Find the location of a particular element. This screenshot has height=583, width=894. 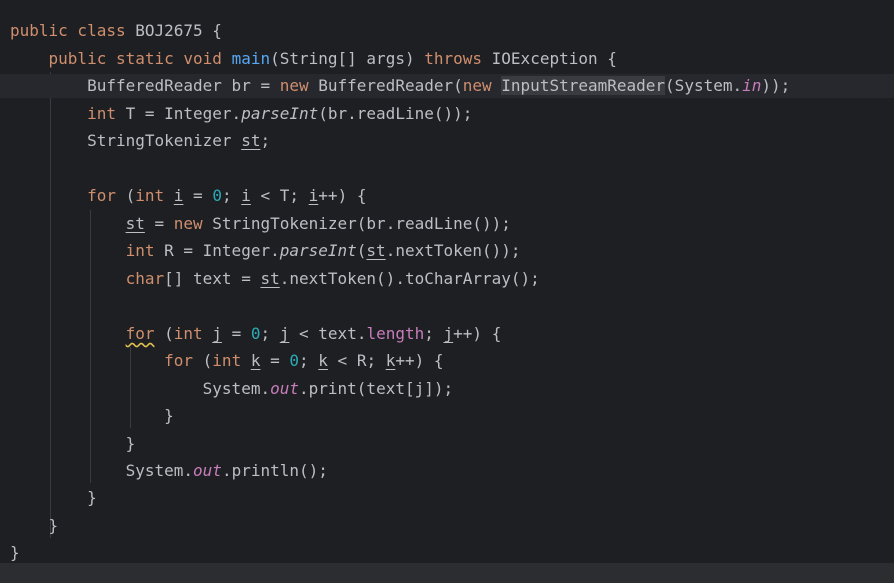

code-line-12: for (int j = 0; j < text.length; j++) { is located at coordinates (256, 334).